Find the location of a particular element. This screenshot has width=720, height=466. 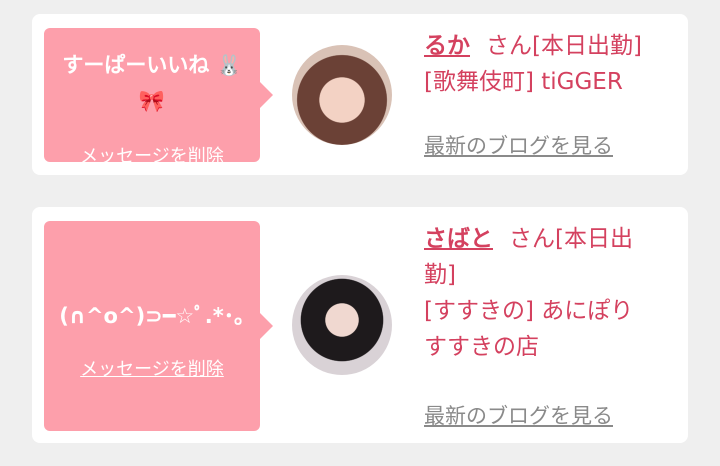

sender-info: るか さん[本日出勤] [歌舞伎町] tiGGER is located at coordinates (552, 64).